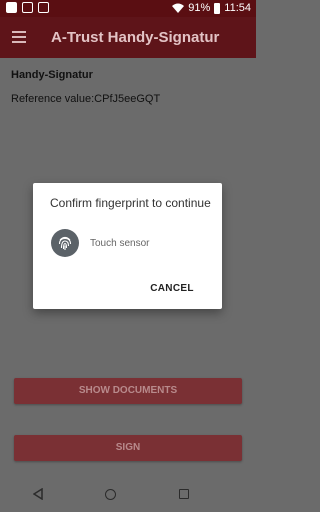 The width and height of the screenshot is (320, 512). What do you see at coordinates (217, 8) in the screenshot?
I see `battery-icon` at bounding box center [217, 8].